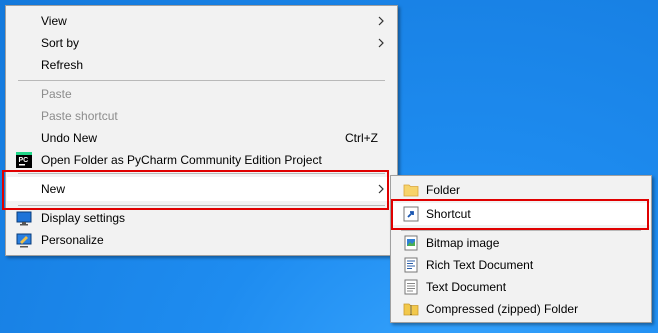  What do you see at coordinates (201, 218) in the screenshot?
I see `menu-item-display-settings: Display settings` at bounding box center [201, 218].